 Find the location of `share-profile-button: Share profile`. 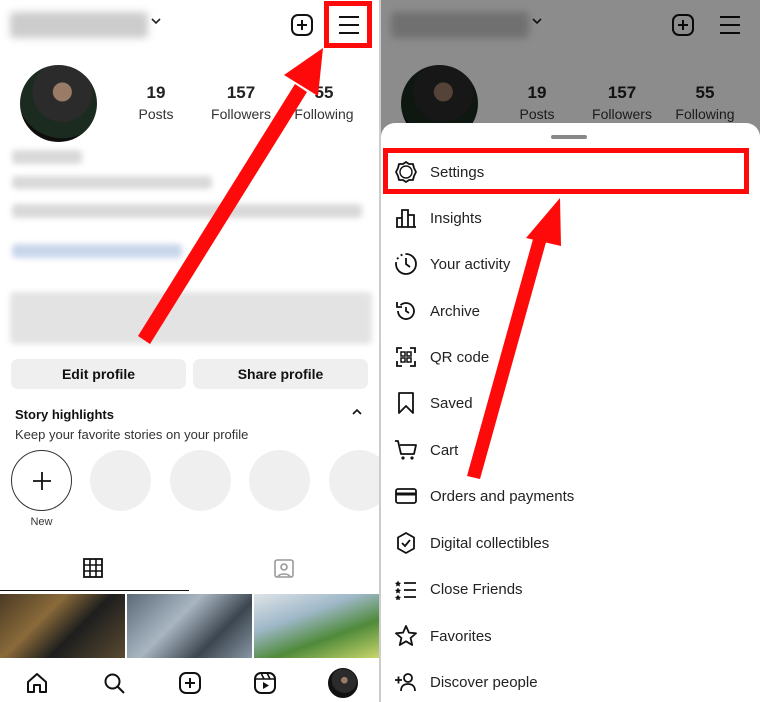

share-profile-button: Share profile is located at coordinates (280, 374).